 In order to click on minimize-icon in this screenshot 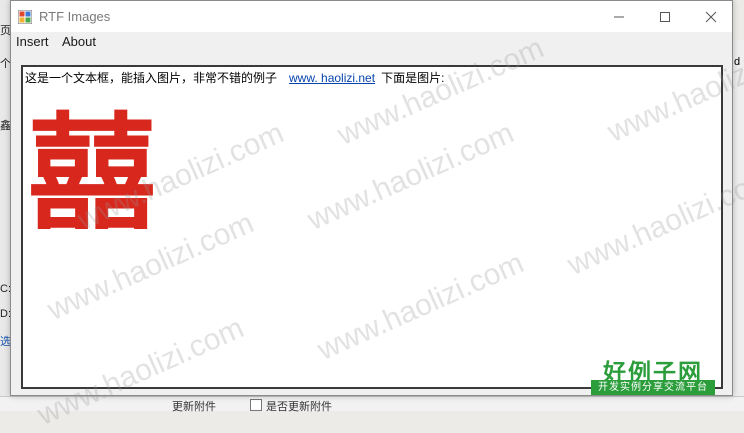, I will do `click(619, 16)`.